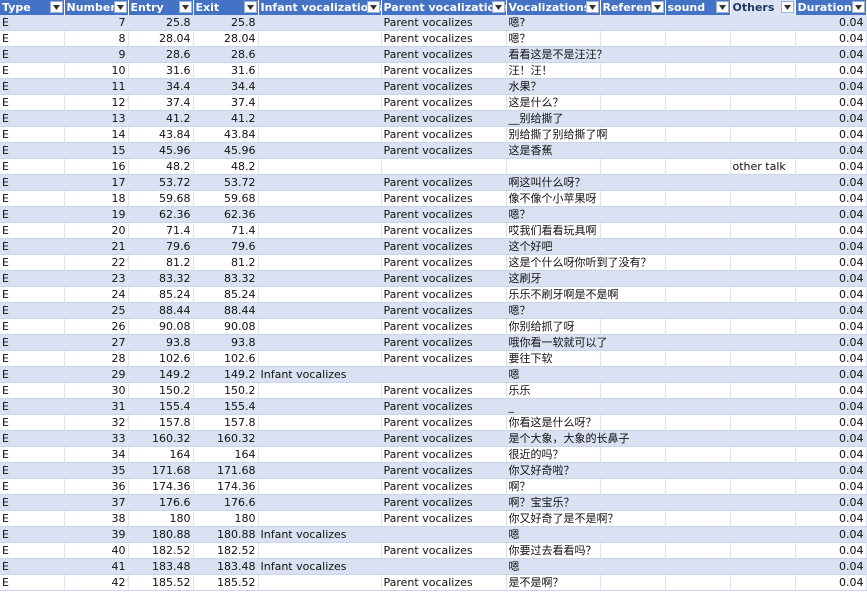  What do you see at coordinates (161, 566) in the screenshot?
I see `cell-entry: 183.48` at bounding box center [161, 566].